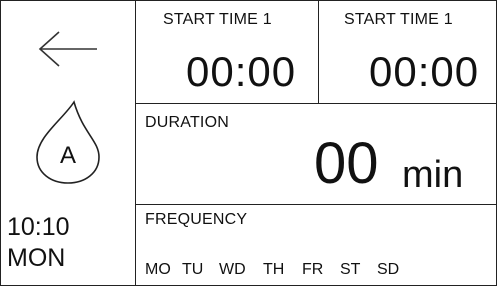  I want to click on duration-label: DURATION, so click(187, 122).